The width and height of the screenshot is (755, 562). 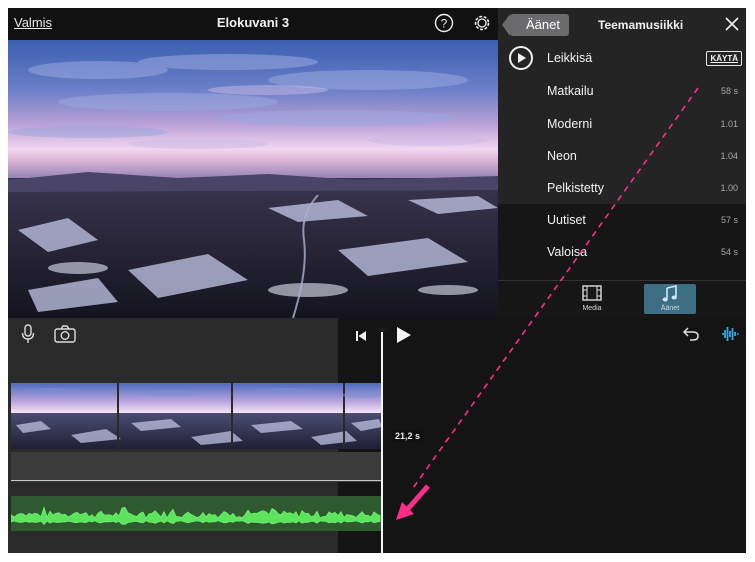 I want to click on track-row-leikkisa: Leikkisä, so click(x=622, y=59).